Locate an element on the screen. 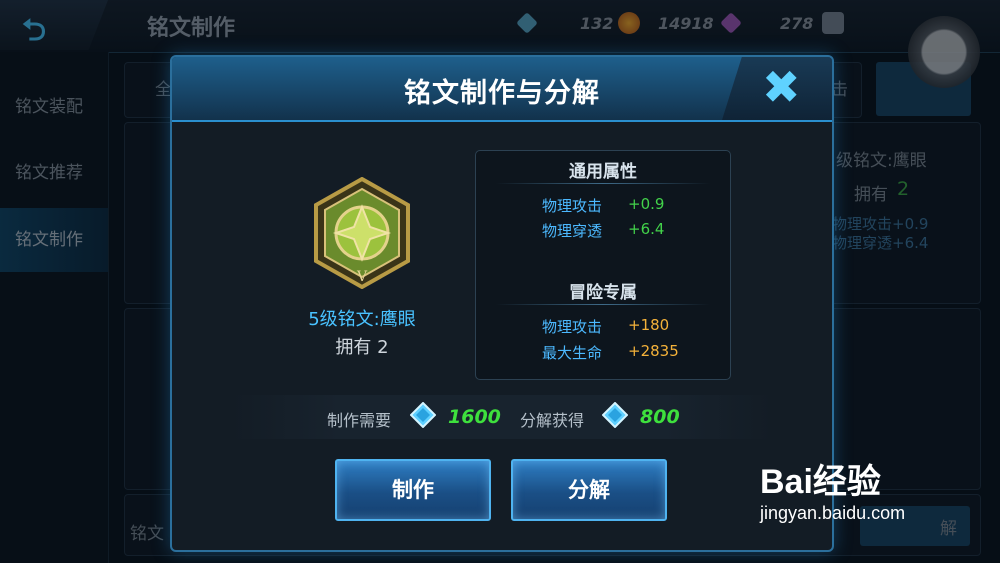 This screenshot has height=563, width=1000. watermark-logo: Bai经验 is located at coordinates (820, 482).